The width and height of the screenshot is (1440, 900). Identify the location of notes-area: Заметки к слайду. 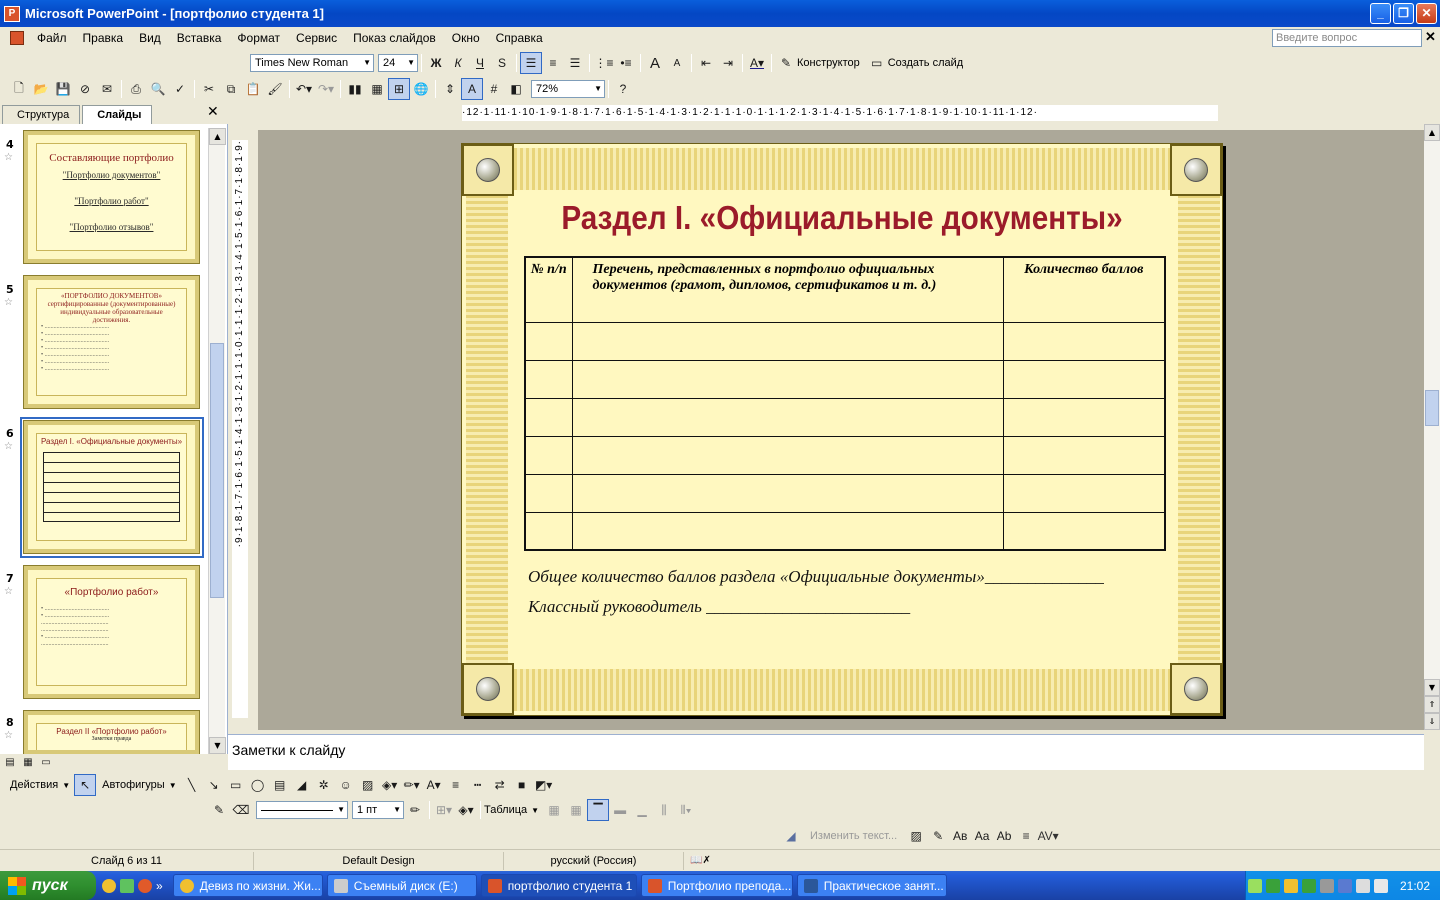
(826, 752).